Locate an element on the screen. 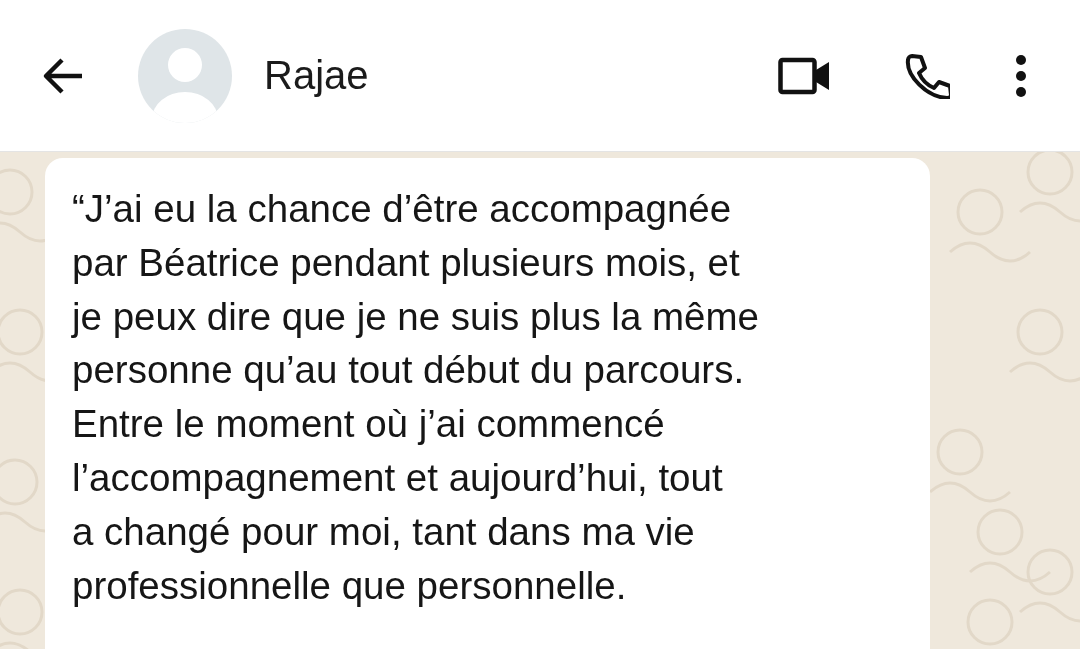 The height and width of the screenshot is (649, 1080). phone-call-icon is located at coordinates (927, 75).